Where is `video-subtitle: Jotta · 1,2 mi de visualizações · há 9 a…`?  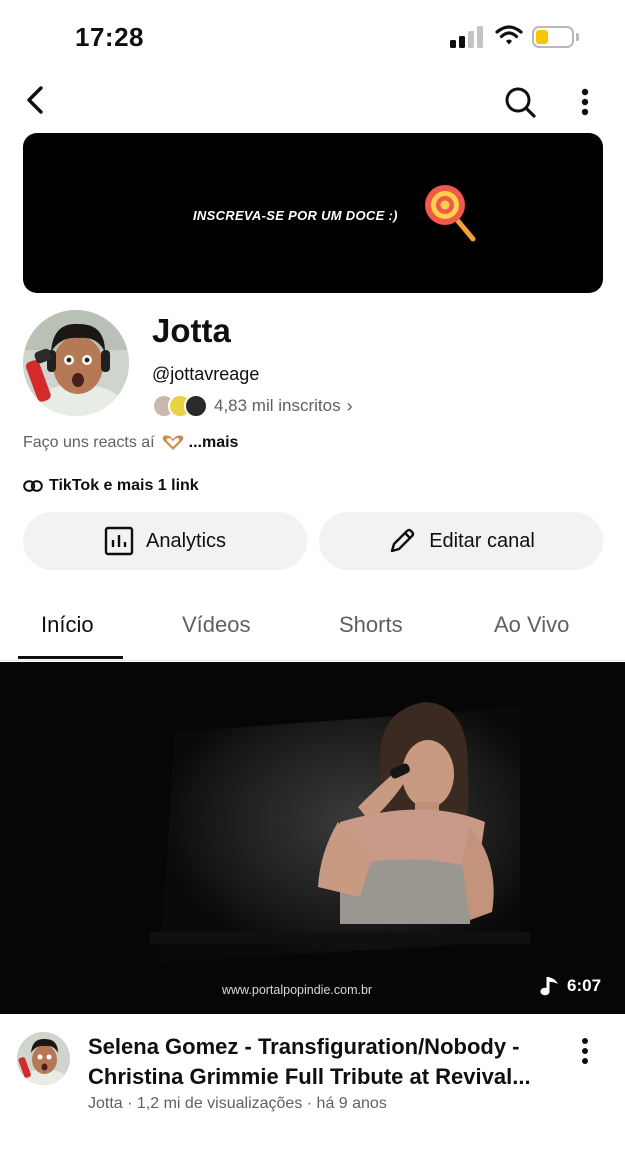
video-subtitle: Jotta · 1,2 mi de visualizações · há 9 a… is located at coordinates (237, 1103).